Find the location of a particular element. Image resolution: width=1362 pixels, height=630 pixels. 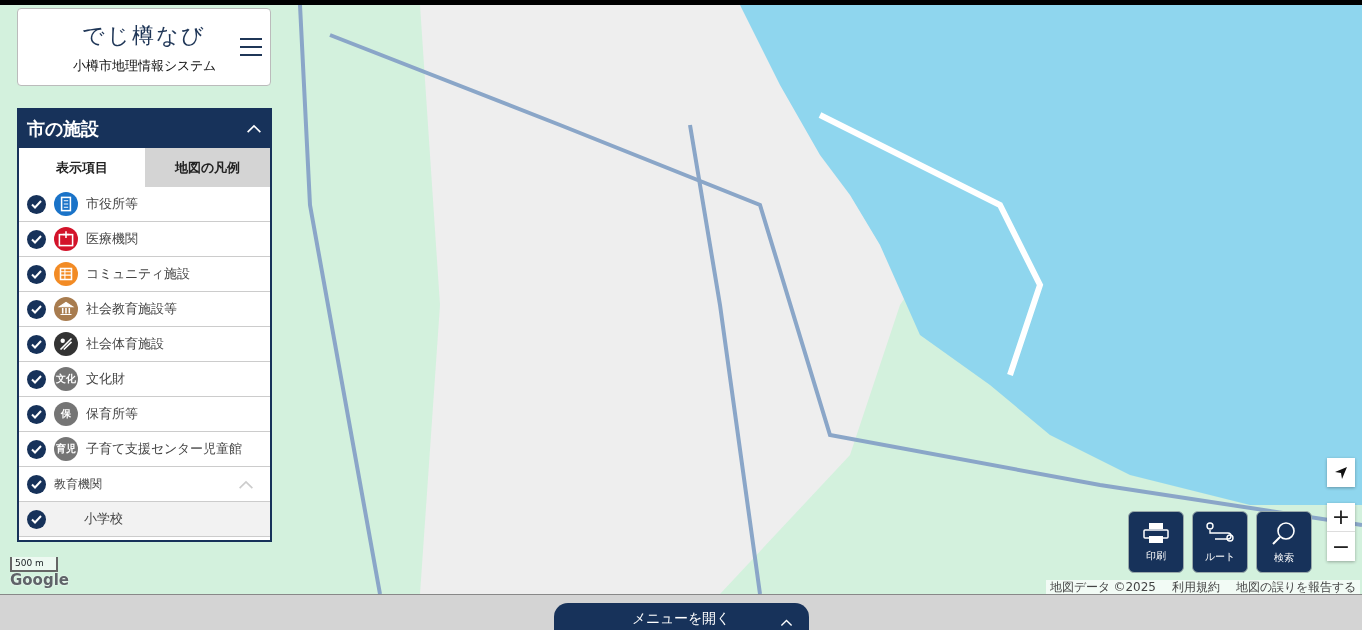

map-link: 地図の誤りを報告する is located at coordinates (1296, 586).